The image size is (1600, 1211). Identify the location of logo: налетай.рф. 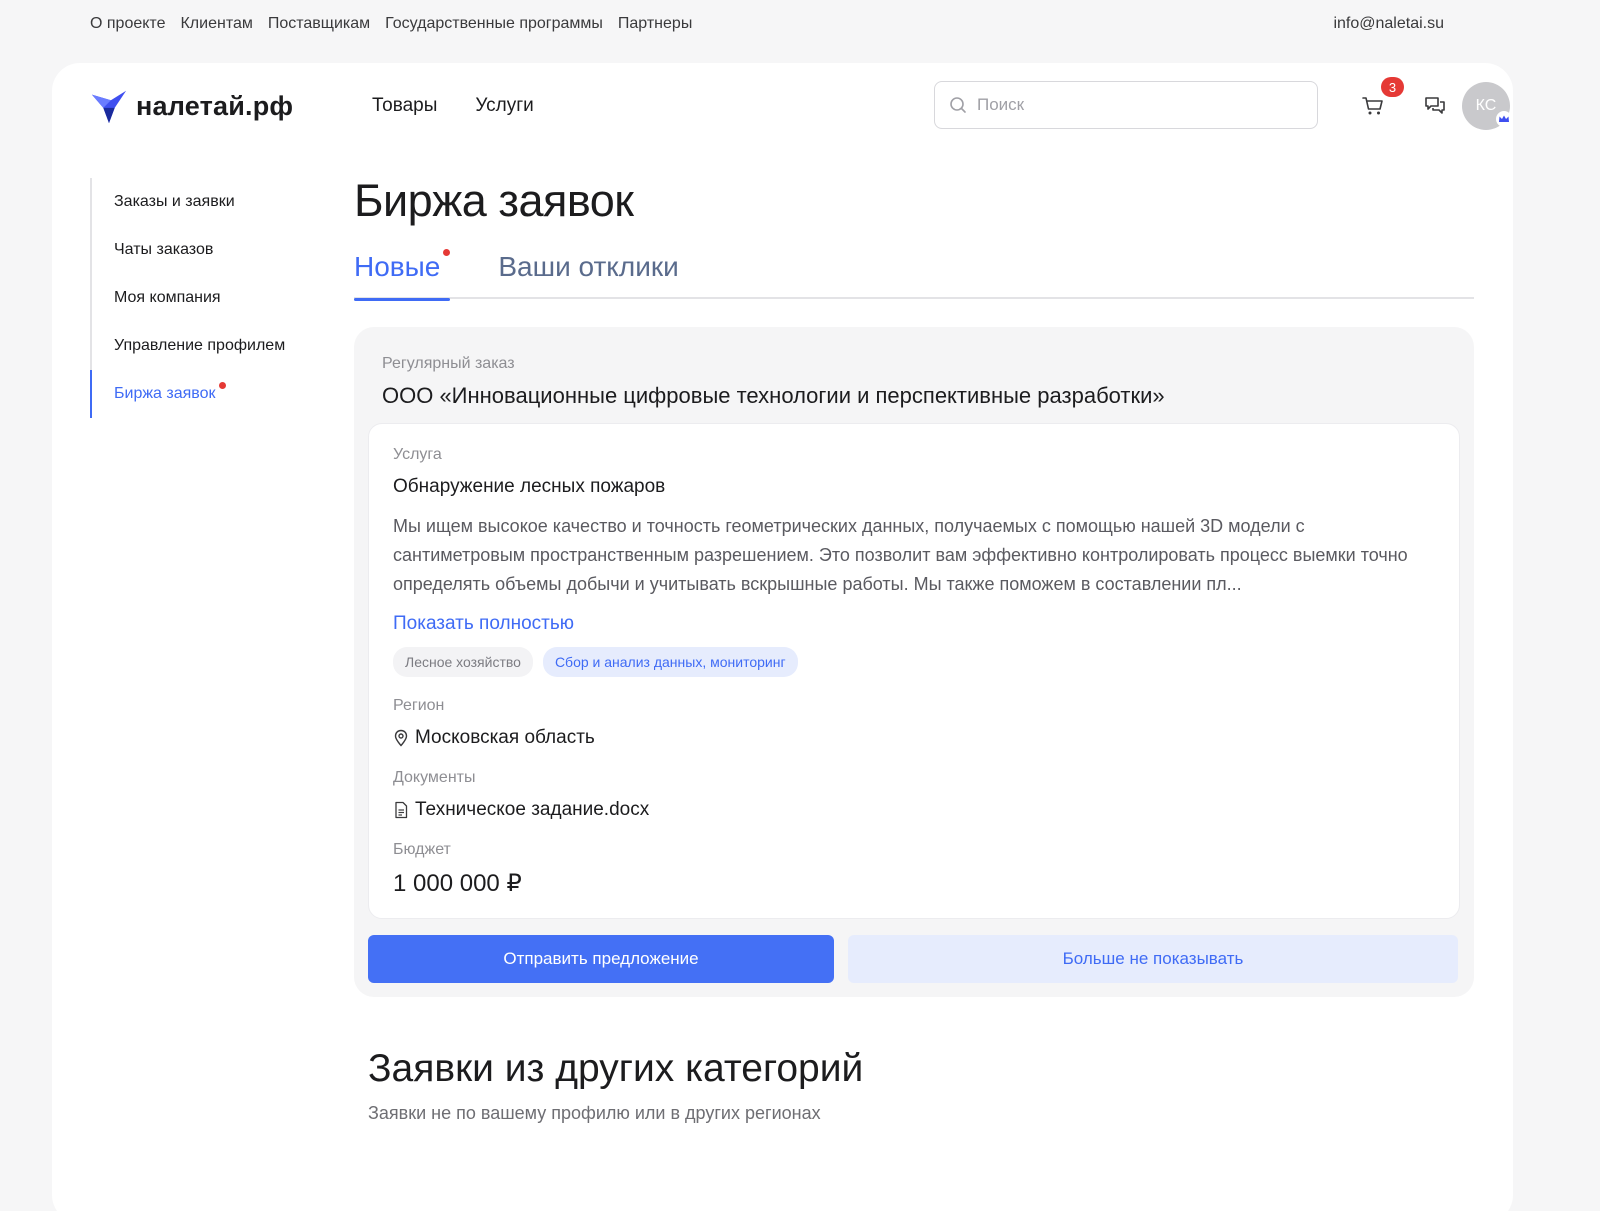
(204, 106).